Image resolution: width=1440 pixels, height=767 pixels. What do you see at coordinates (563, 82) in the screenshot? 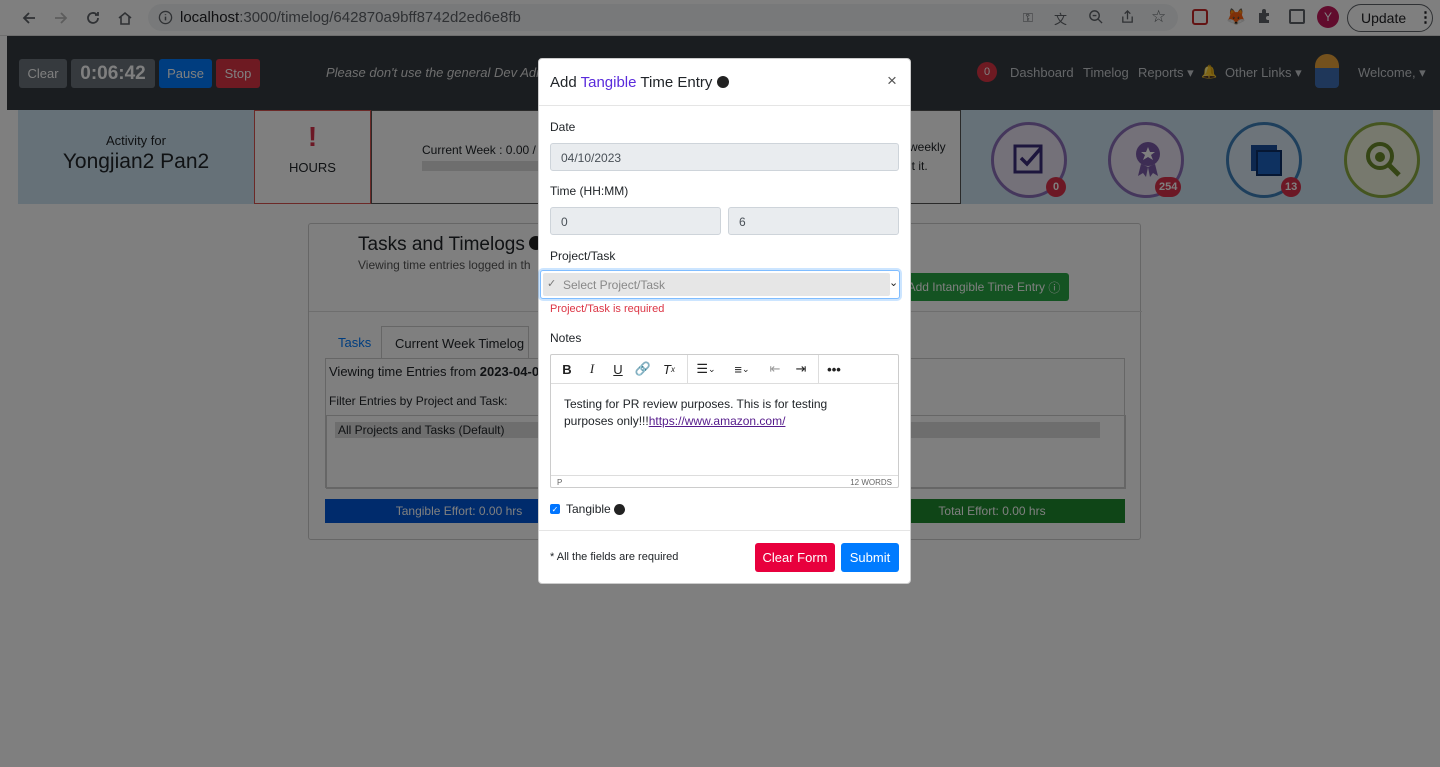
I see `modal-title-prefix: Add` at bounding box center [563, 82].